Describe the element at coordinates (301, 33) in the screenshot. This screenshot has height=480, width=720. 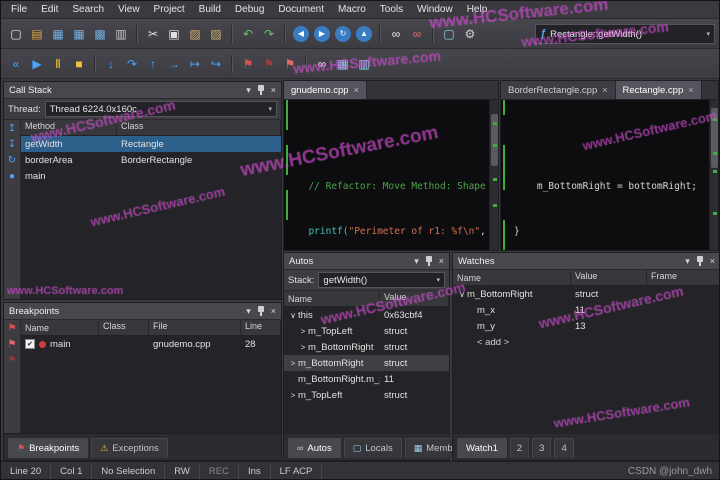
I see `nav-back-icon: ◀` at that location.